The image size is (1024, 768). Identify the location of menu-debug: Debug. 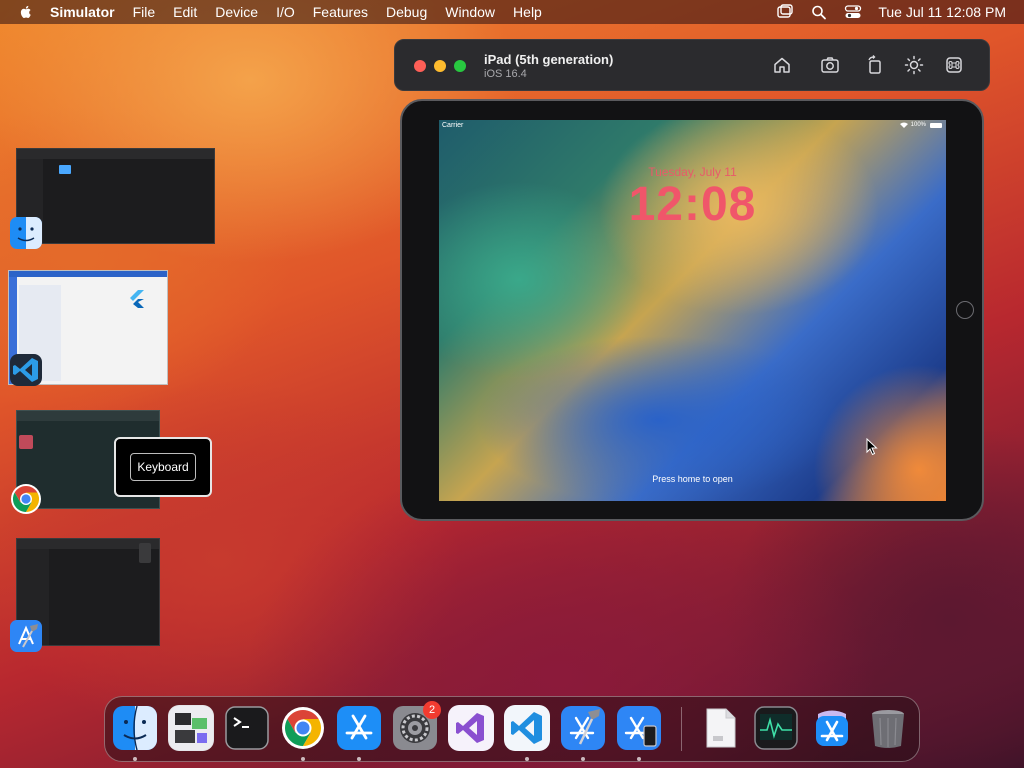
(406, 12).